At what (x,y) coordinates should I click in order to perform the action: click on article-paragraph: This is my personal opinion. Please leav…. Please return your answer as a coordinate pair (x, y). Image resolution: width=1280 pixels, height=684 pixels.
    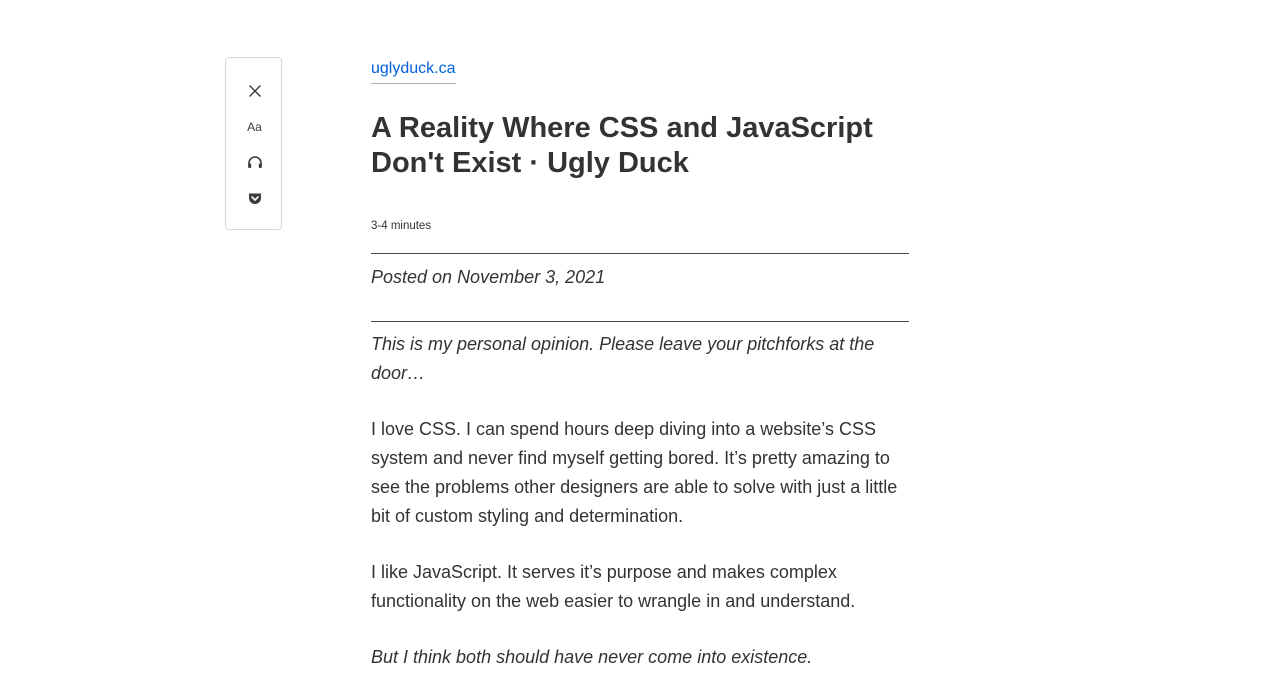
    Looking at the image, I should click on (623, 358).